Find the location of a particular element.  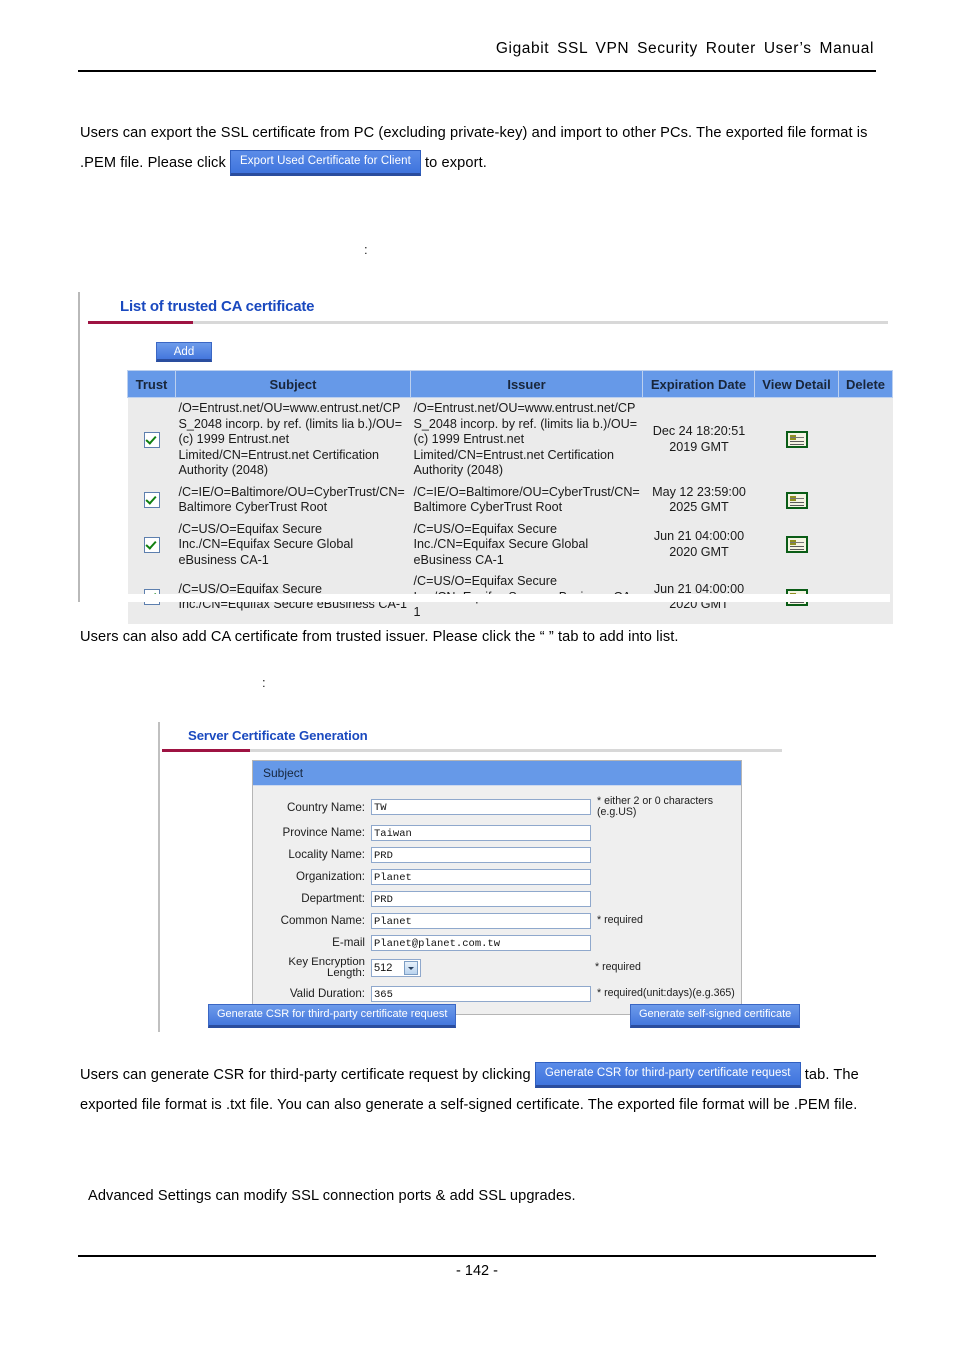

label-email: E-mail is located at coordinates (348, 942).